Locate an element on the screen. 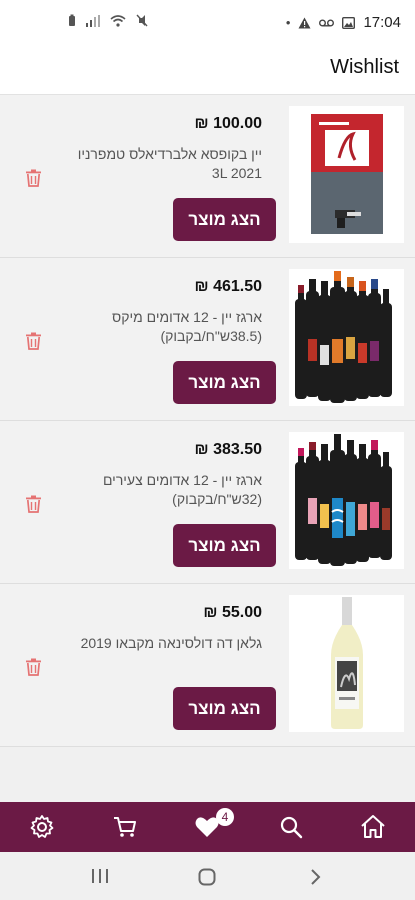 The image size is (415, 900). battery-icon is located at coordinates (72, 20).